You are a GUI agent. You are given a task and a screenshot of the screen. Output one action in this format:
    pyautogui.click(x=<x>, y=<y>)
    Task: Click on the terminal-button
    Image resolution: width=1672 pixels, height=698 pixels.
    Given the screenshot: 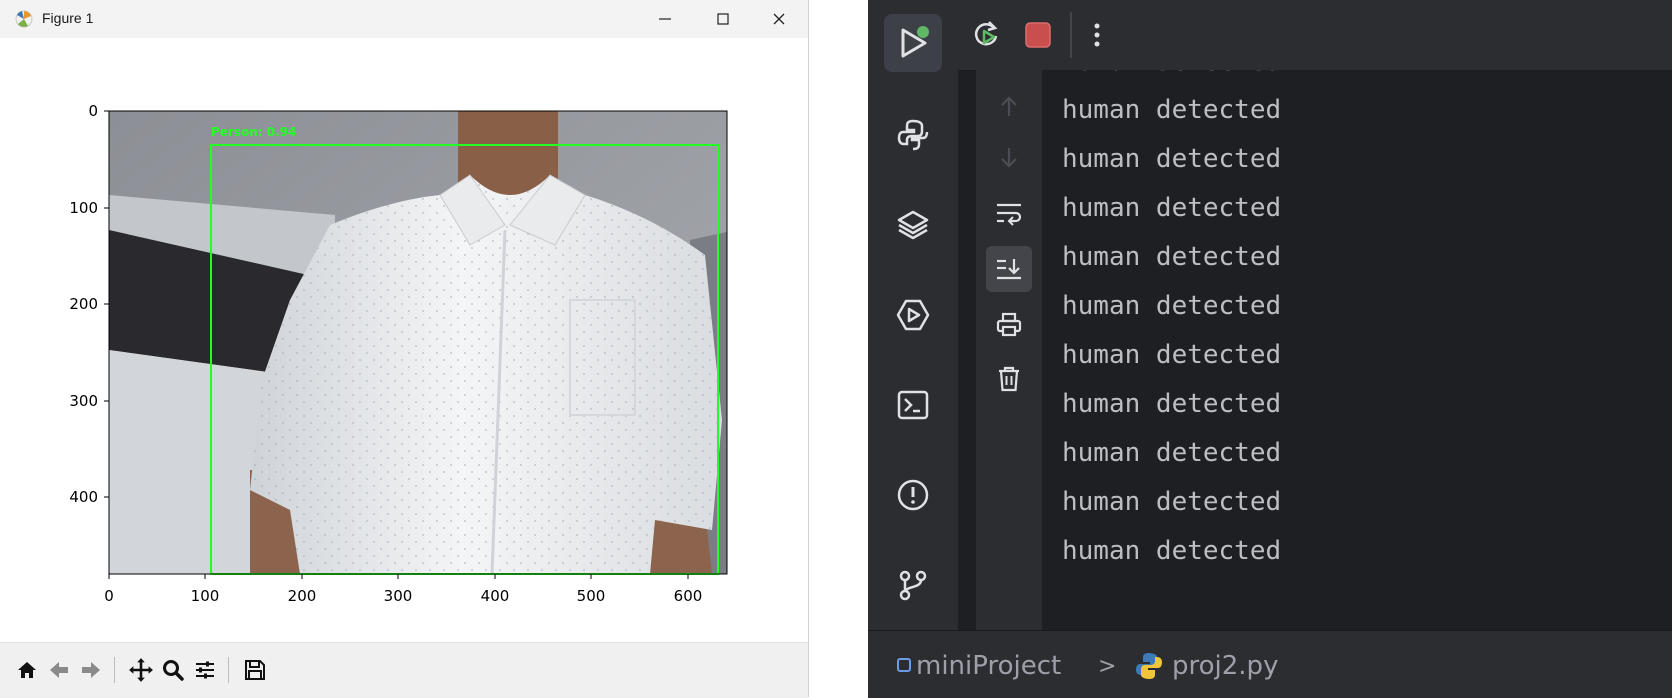 What is the action you would take?
    pyautogui.click(x=913, y=405)
    